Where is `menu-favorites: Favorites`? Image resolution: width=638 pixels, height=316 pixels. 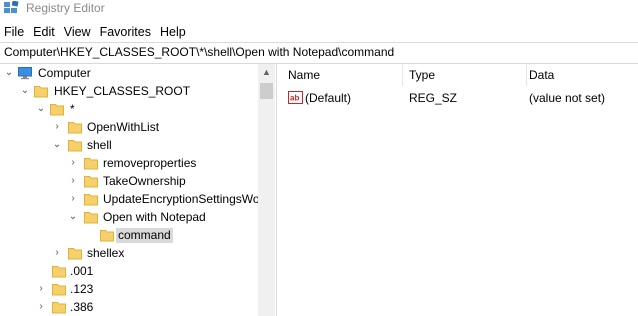
menu-favorites: Favorites is located at coordinates (126, 32).